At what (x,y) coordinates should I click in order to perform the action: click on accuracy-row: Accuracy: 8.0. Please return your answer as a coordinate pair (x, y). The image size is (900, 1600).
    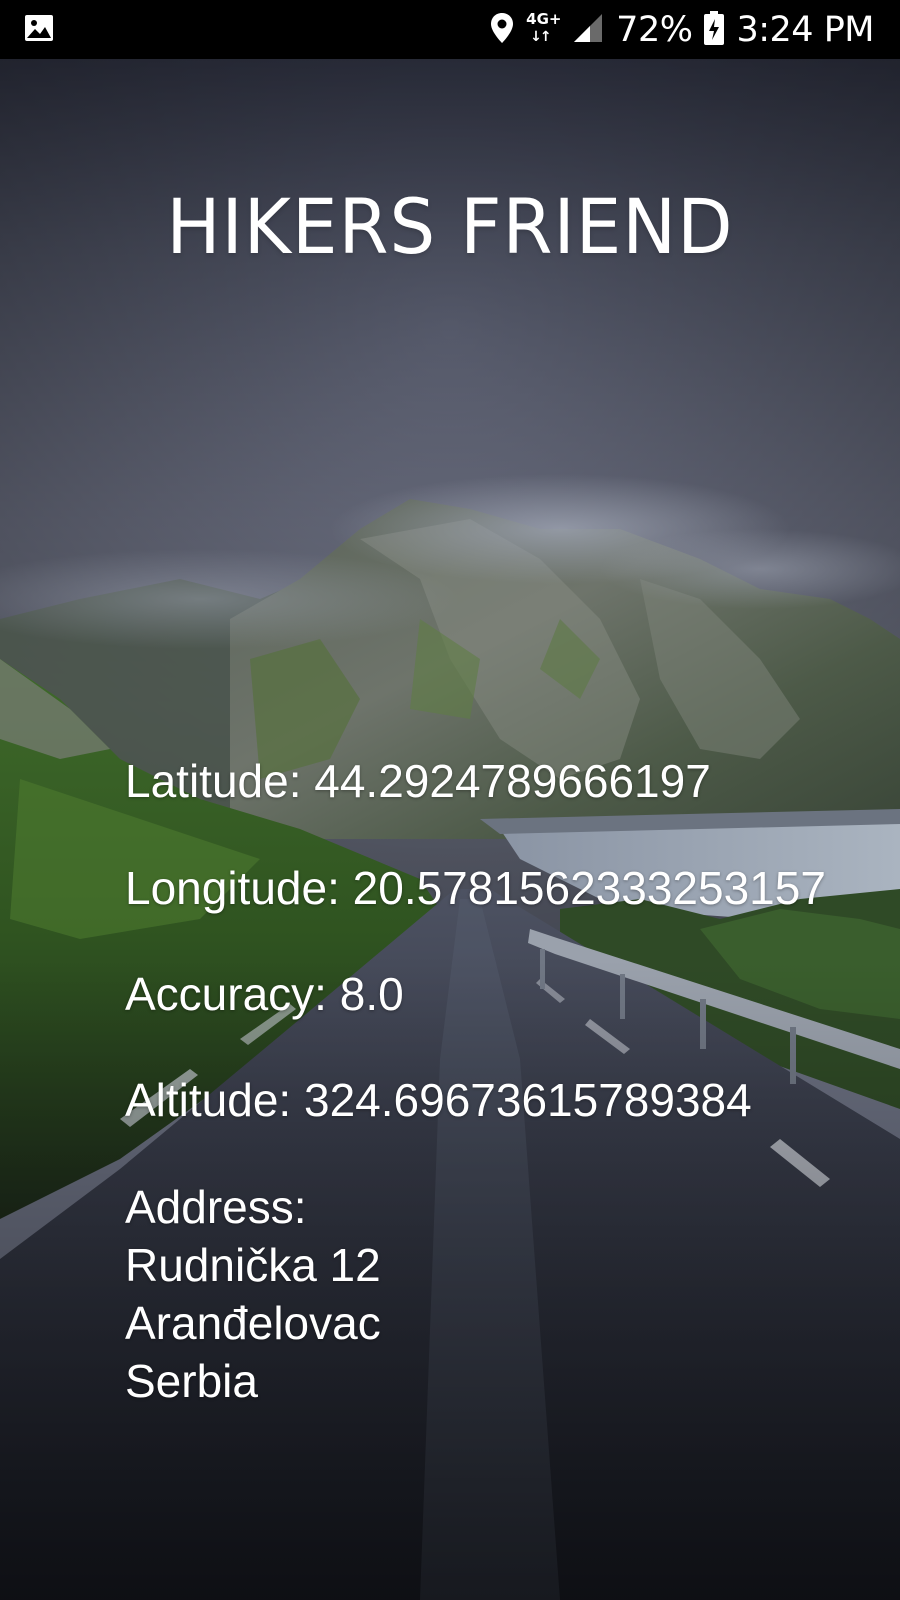
    Looking at the image, I should click on (264, 994).